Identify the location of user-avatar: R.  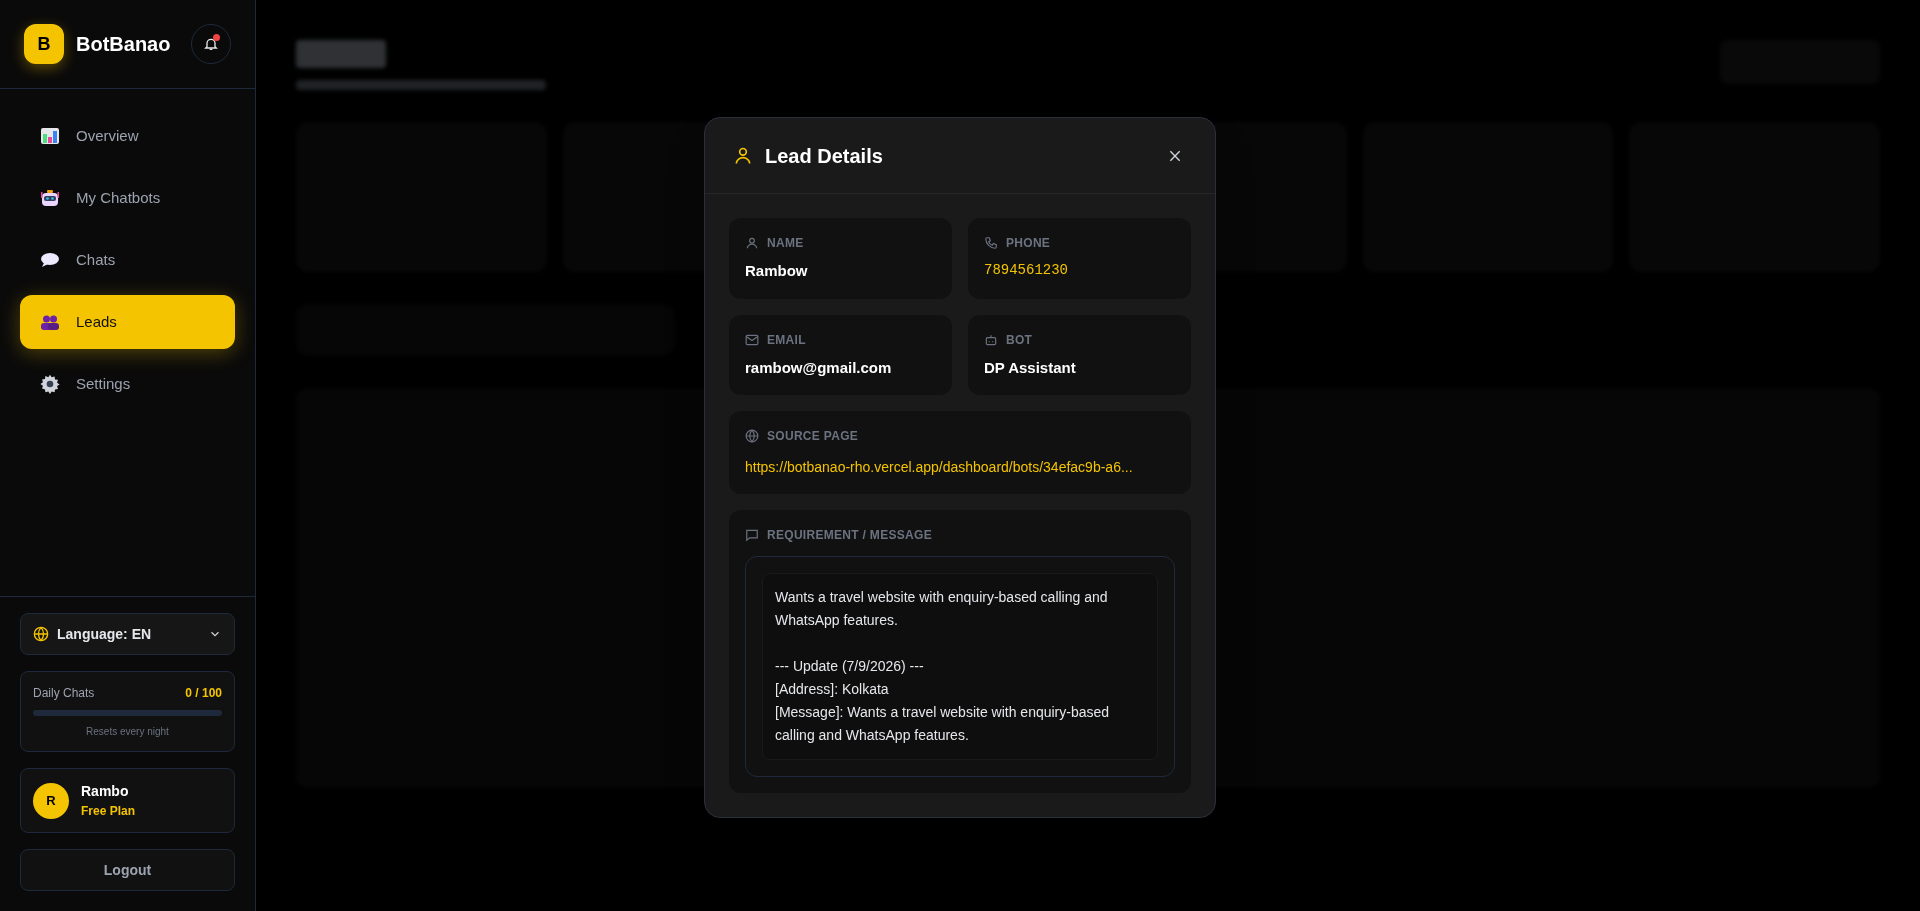
(51, 800).